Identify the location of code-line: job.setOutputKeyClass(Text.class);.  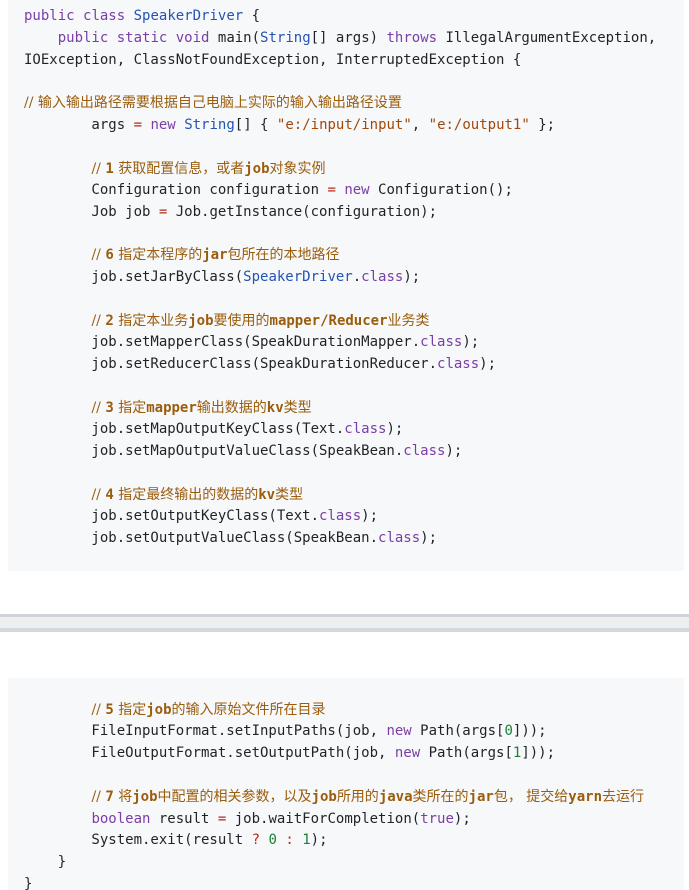
(201, 516).